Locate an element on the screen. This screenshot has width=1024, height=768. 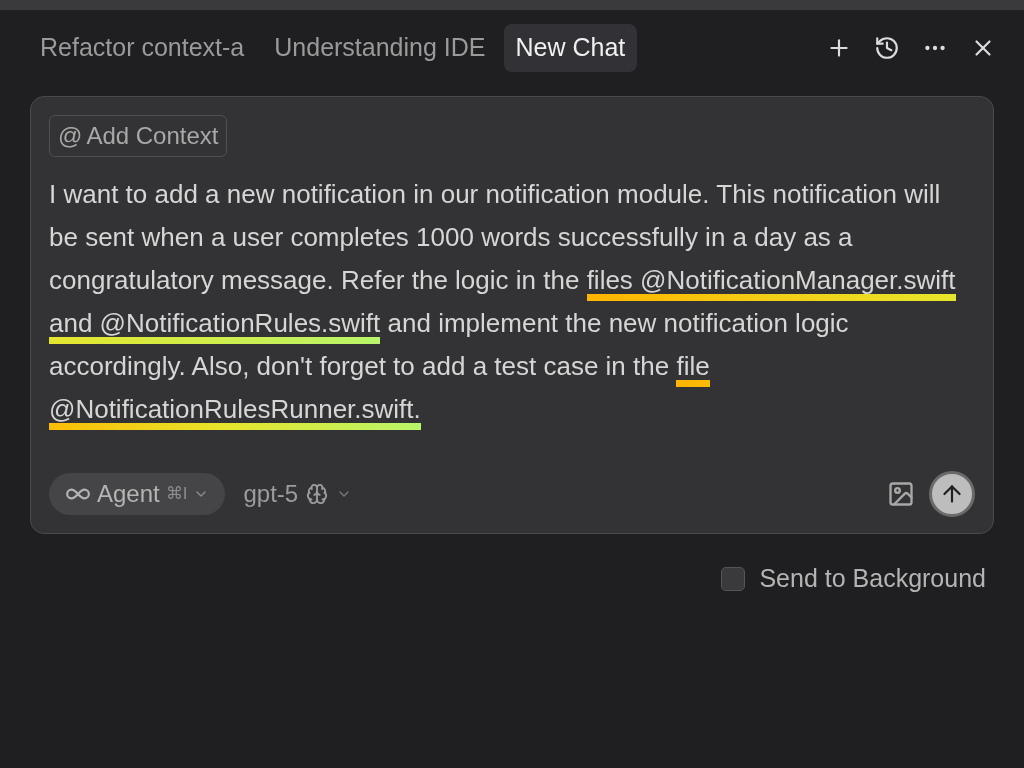
chat-tab: New Chat is located at coordinates (570, 48).